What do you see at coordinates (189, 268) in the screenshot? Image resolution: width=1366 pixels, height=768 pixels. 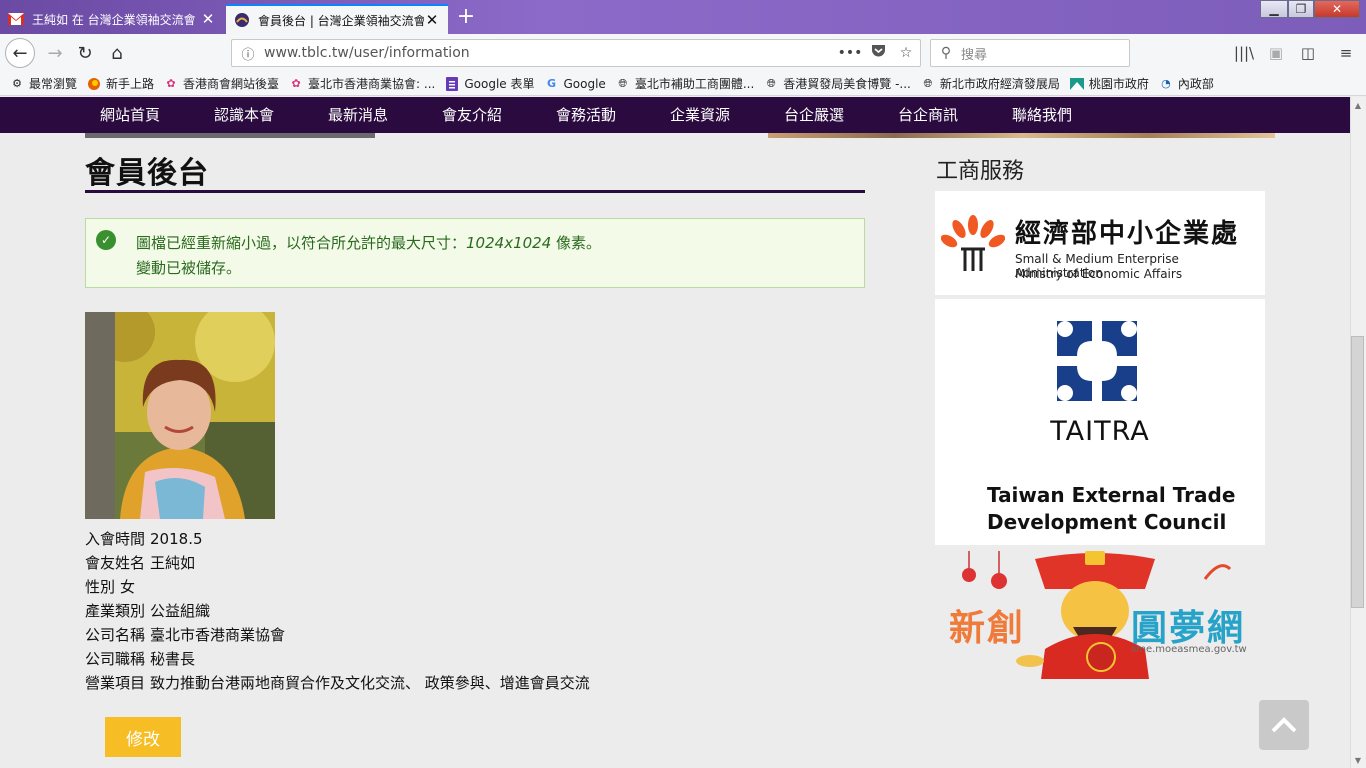 I see `status-line-2: 變動已被儲存。` at bounding box center [189, 268].